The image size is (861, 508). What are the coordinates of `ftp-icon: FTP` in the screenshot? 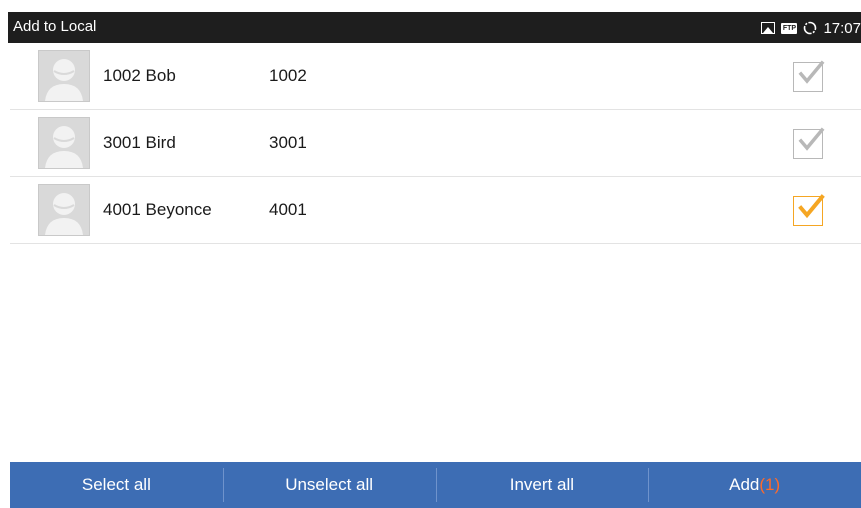 It's located at (789, 28).